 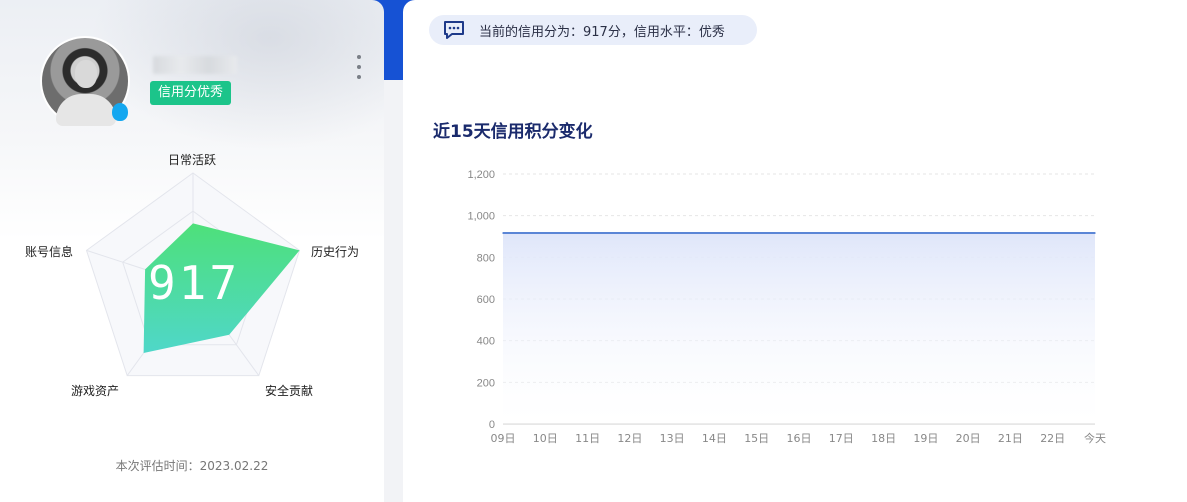 What do you see at coordinates (289, 391) in the screenshot?
I see `radar-label-security: 安全贡献` at bounding box center [289, 391].